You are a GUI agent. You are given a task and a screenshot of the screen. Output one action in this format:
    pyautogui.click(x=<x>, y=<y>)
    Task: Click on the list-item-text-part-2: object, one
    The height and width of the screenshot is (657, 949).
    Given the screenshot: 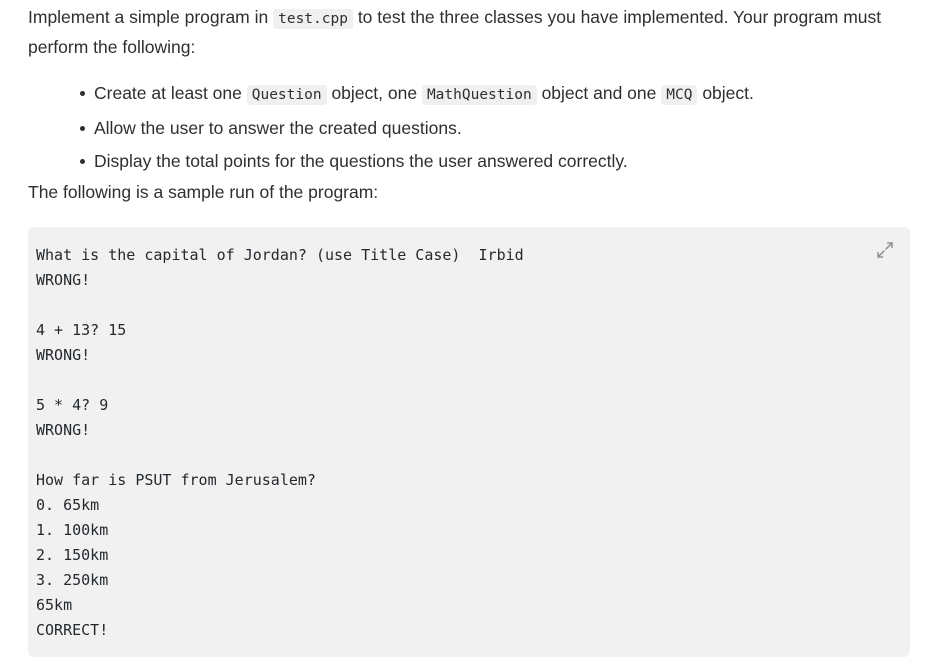 What is the action you would take?
    pyautogui.click(x=374, y=93)
    